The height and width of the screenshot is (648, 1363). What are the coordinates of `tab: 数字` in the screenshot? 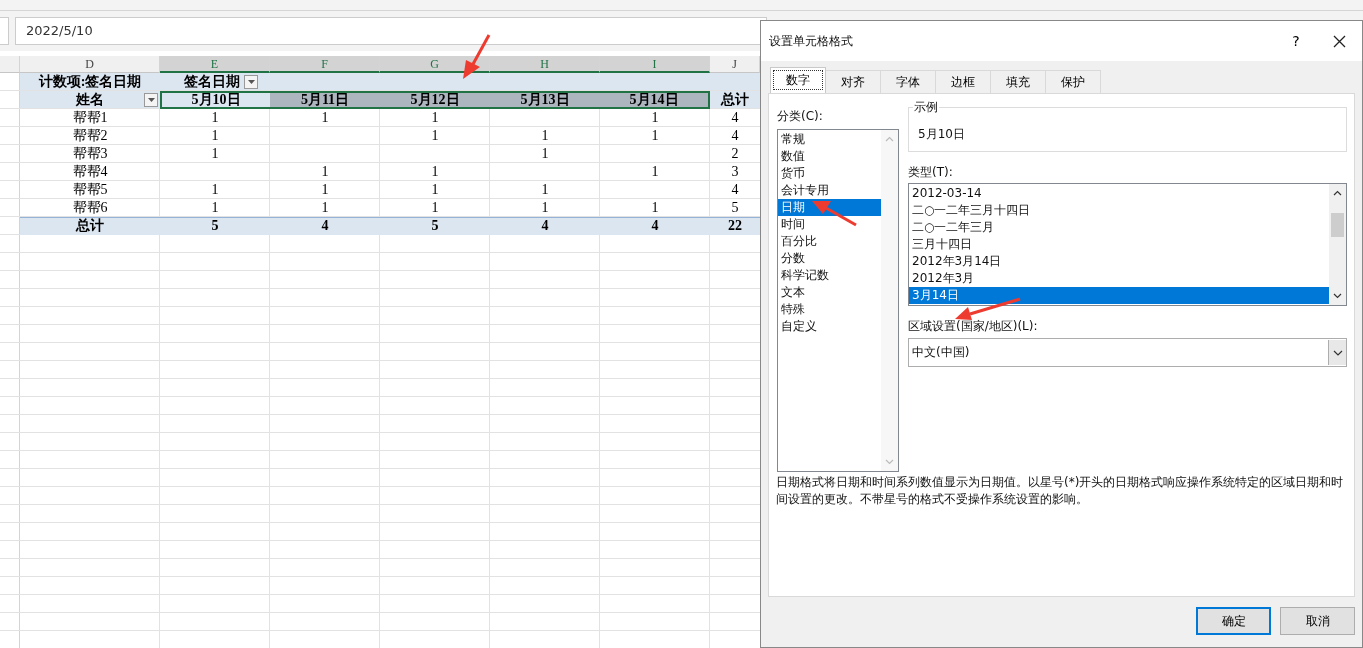 It's located at (798, 80).